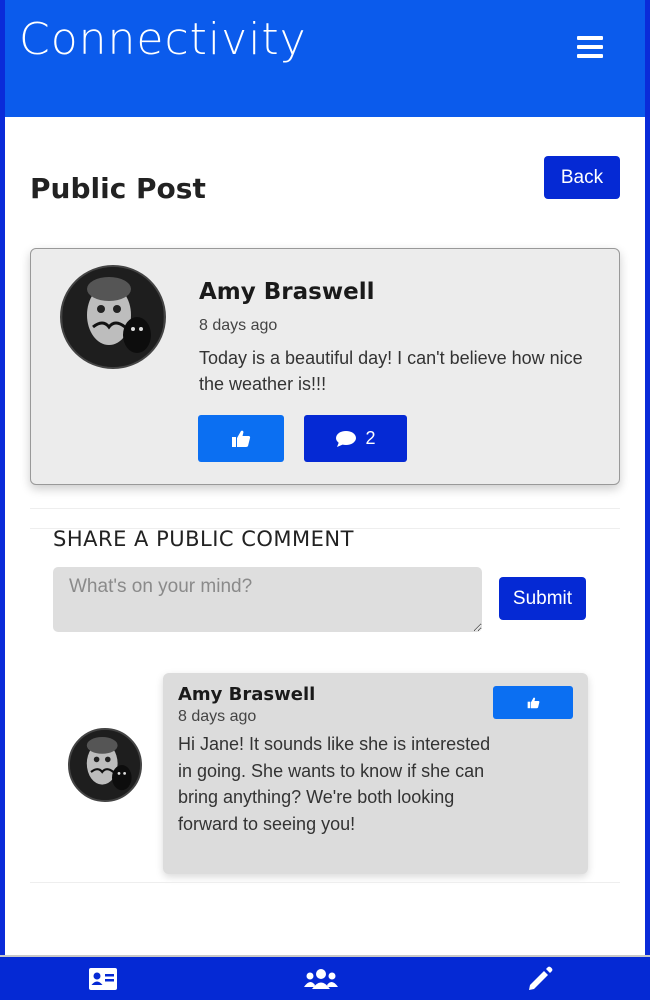 The image size is (650, 1000). What do you see at coordinates (590, 47) in the screenshot?
I see `hamburger-menu-icon` at bounding box center [590, 47].